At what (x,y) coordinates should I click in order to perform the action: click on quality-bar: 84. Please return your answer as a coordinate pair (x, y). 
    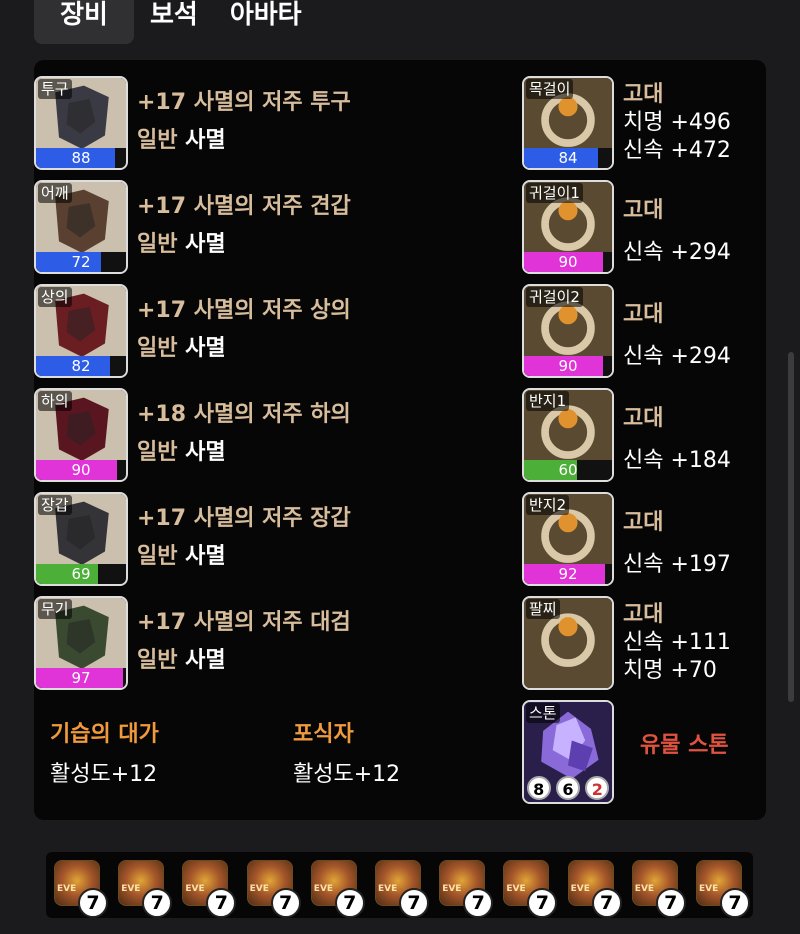
    Looking at the image, I should click on (568, 158).